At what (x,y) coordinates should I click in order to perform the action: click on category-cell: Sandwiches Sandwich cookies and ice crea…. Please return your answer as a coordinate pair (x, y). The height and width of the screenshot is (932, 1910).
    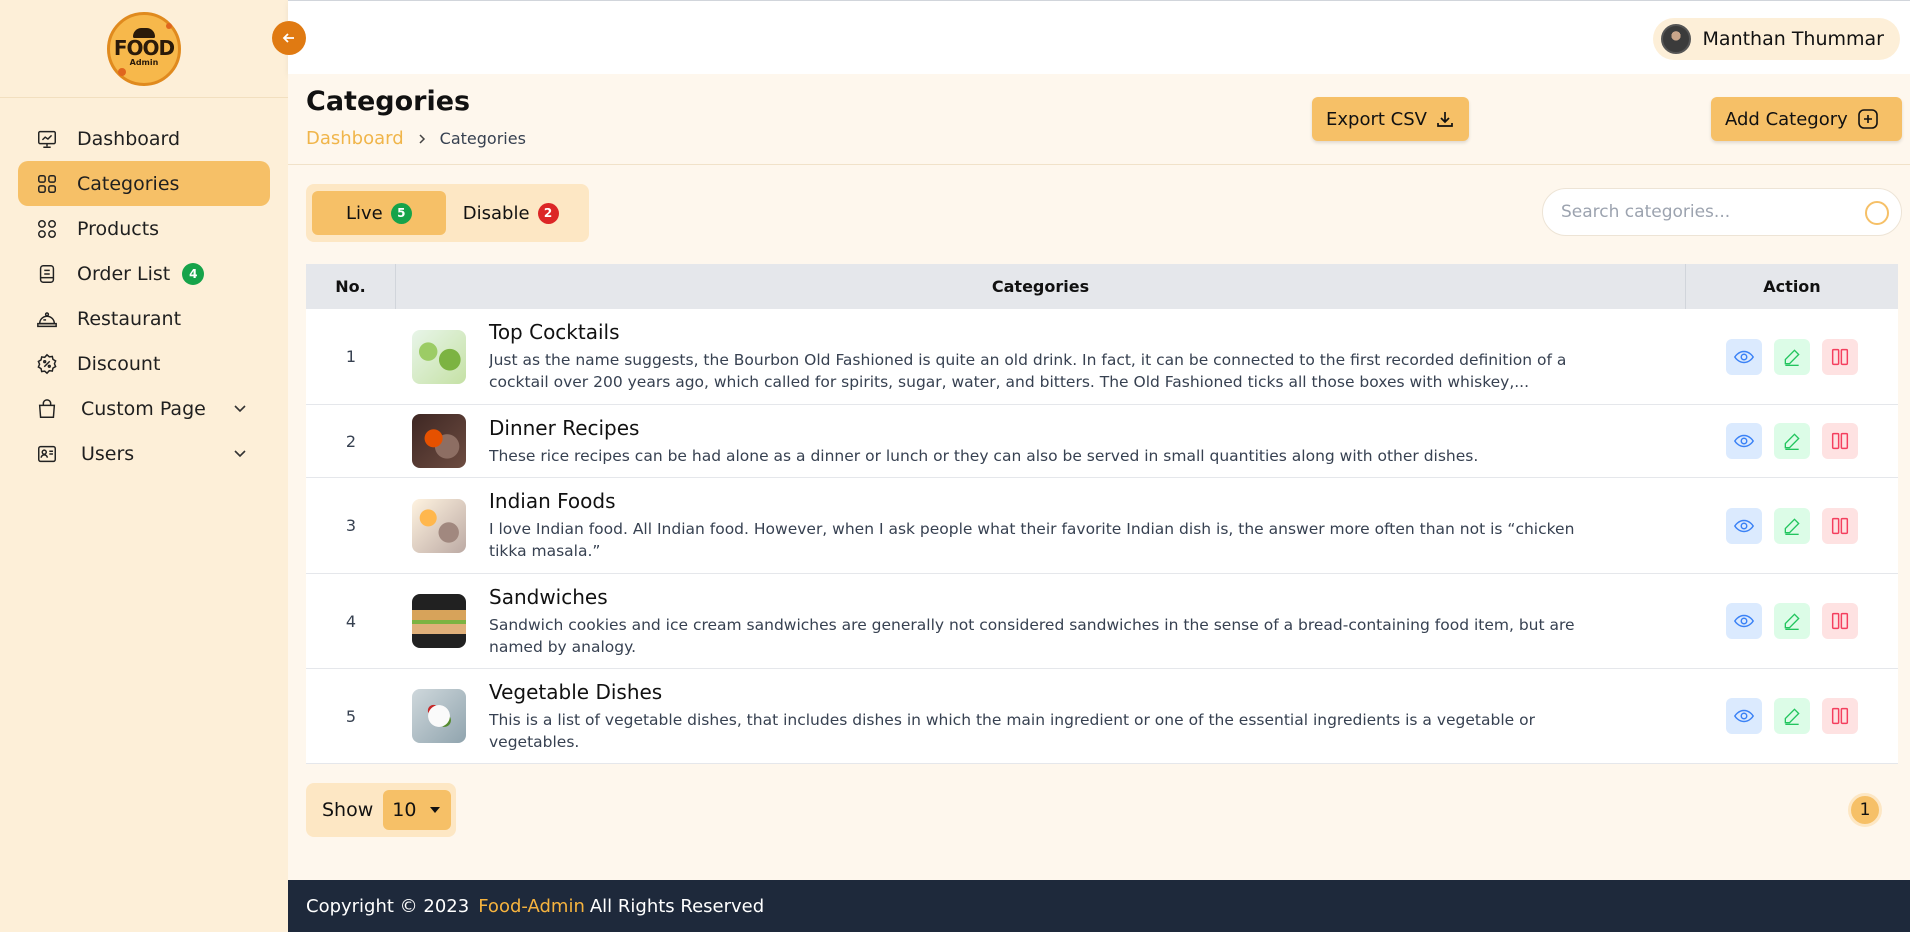
    Looking at the image, I should click on (1041, 621).